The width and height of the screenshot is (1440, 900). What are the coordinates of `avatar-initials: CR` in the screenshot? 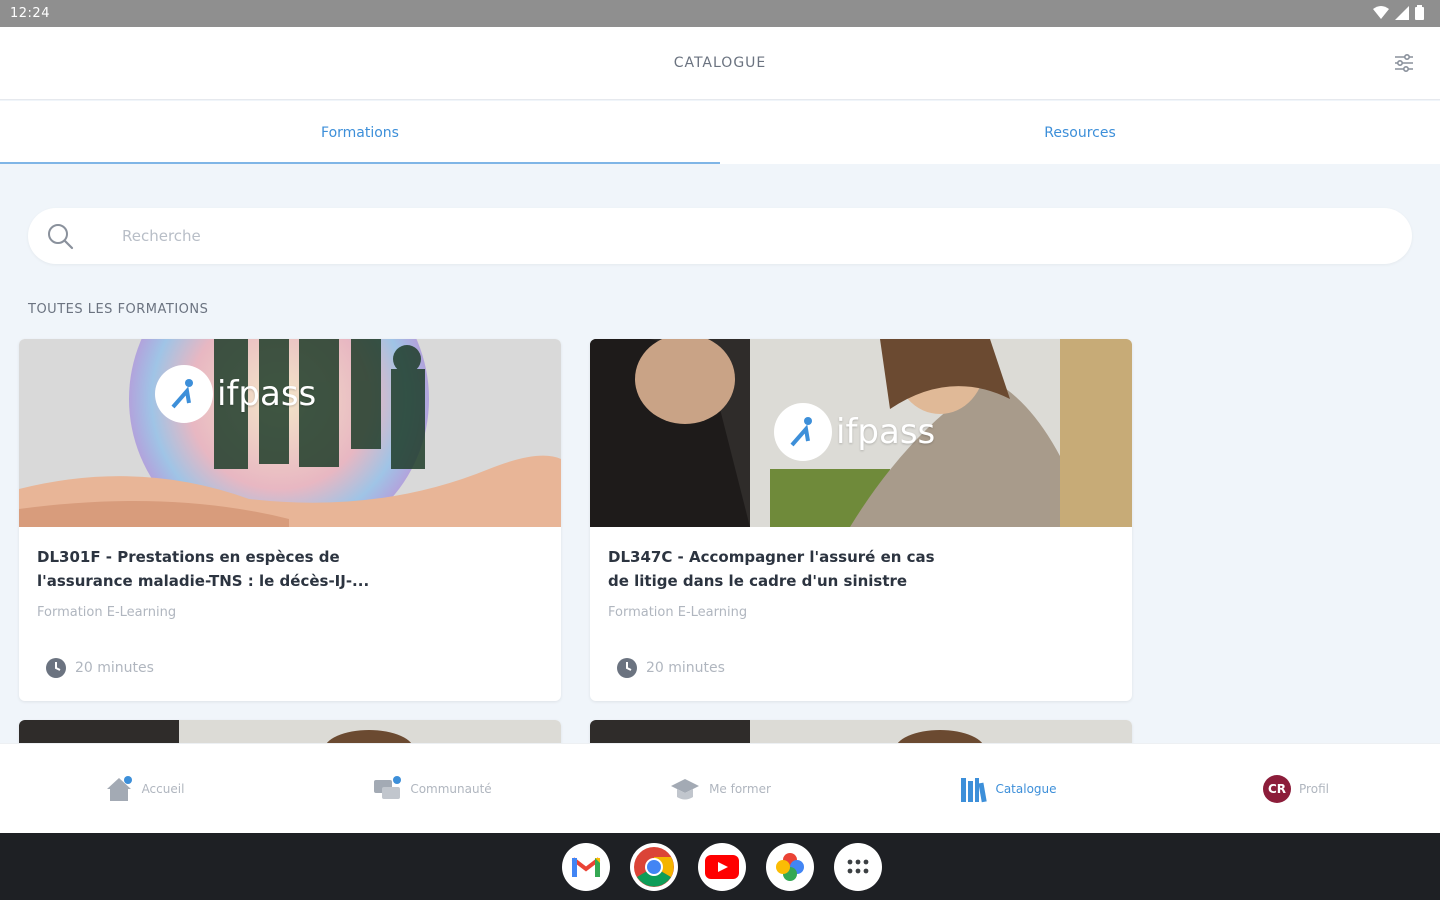 It's located at (1277, 788).